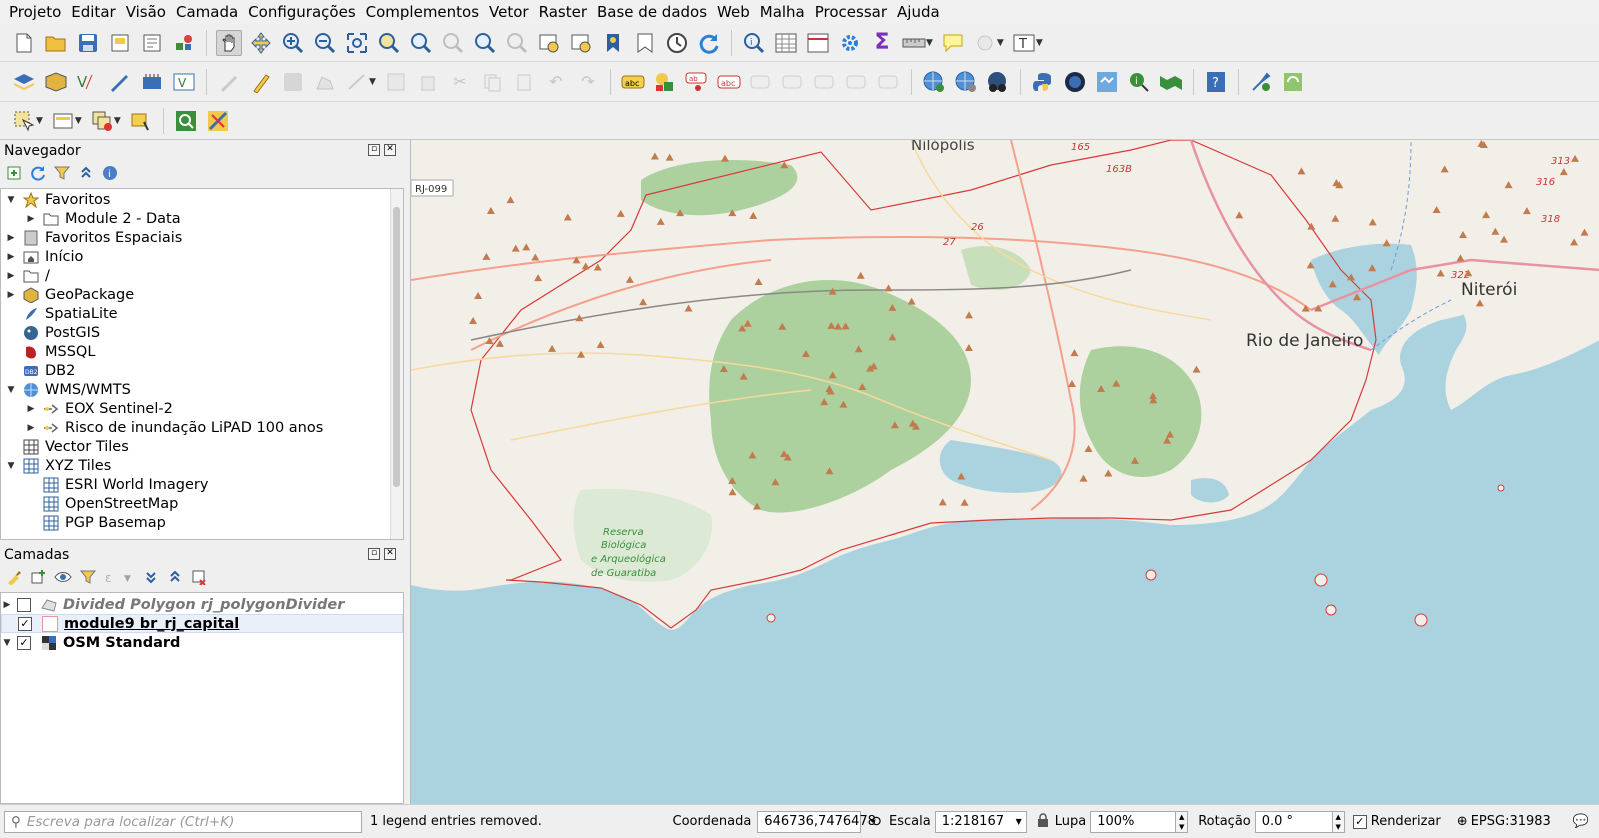  I want to click on browser-item-in-cio: ▶ Início, so click(202, 256).